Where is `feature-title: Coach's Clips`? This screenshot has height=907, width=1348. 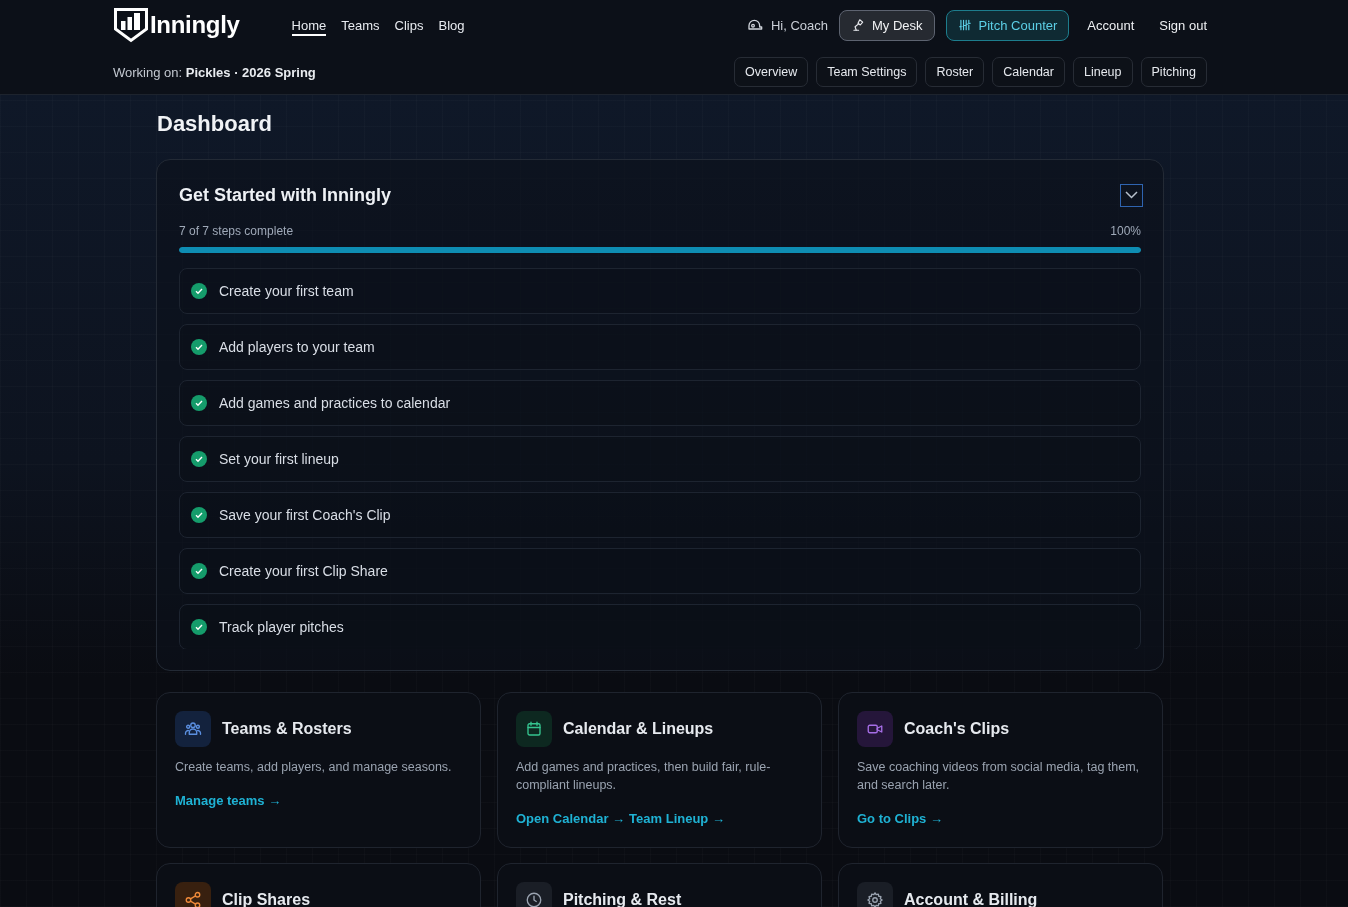
feature-title: Coach's Clips is located at coordinates (957, 729).